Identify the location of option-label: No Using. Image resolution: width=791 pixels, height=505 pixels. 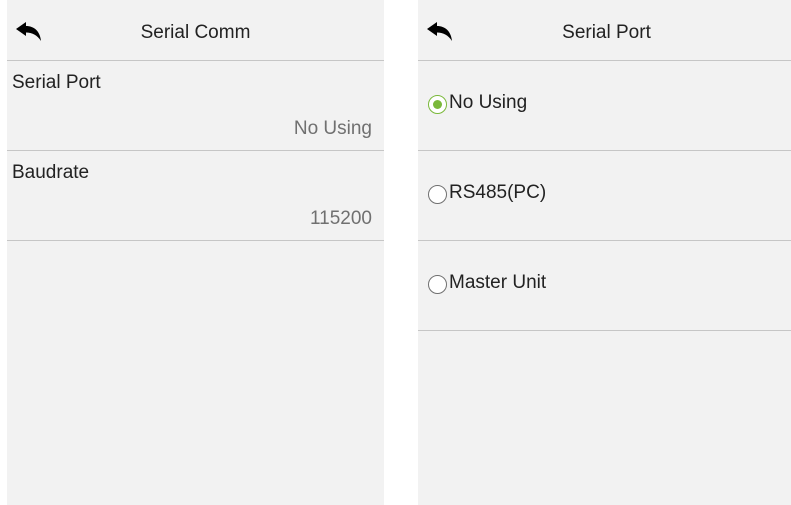
(488, 102).